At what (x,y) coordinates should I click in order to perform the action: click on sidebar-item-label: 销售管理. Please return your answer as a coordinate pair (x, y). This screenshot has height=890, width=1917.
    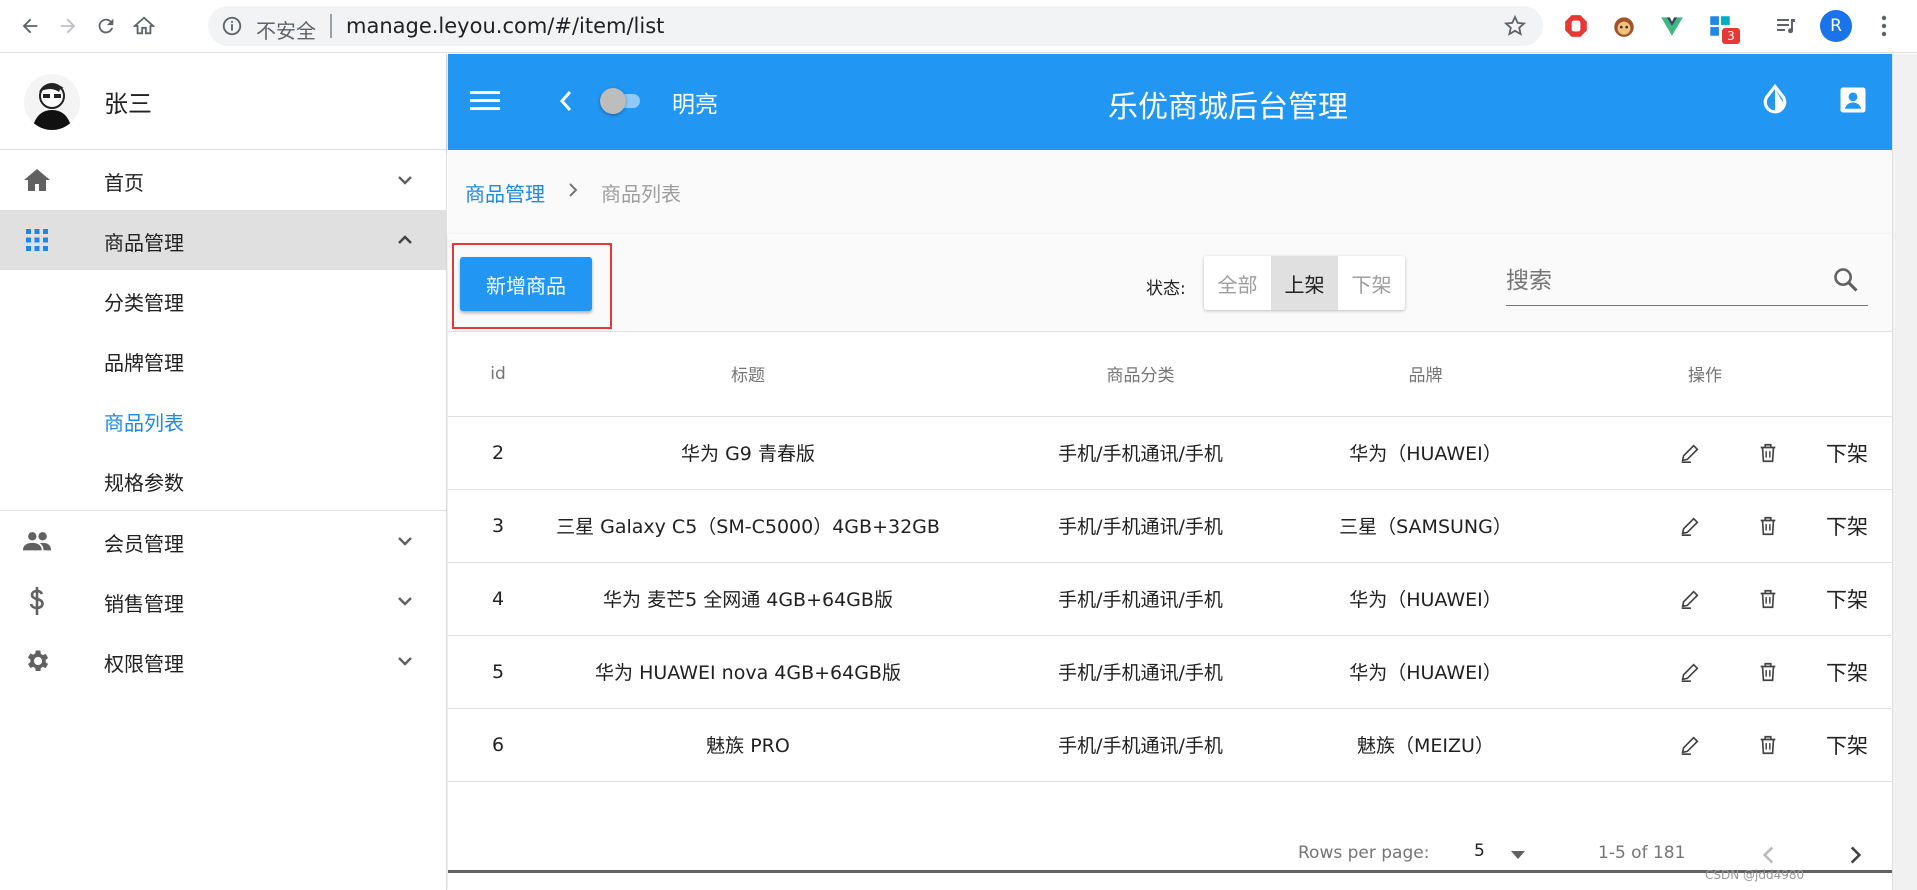
    Looking at the image, I should click on (144, 604).